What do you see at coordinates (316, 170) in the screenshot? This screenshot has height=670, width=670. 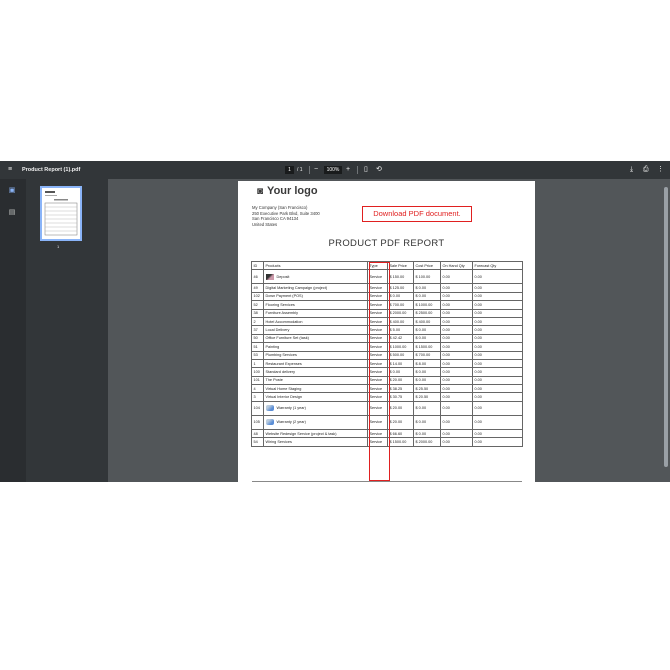 I see `zoom-out-icon: −` at bounding box center [316, 170].